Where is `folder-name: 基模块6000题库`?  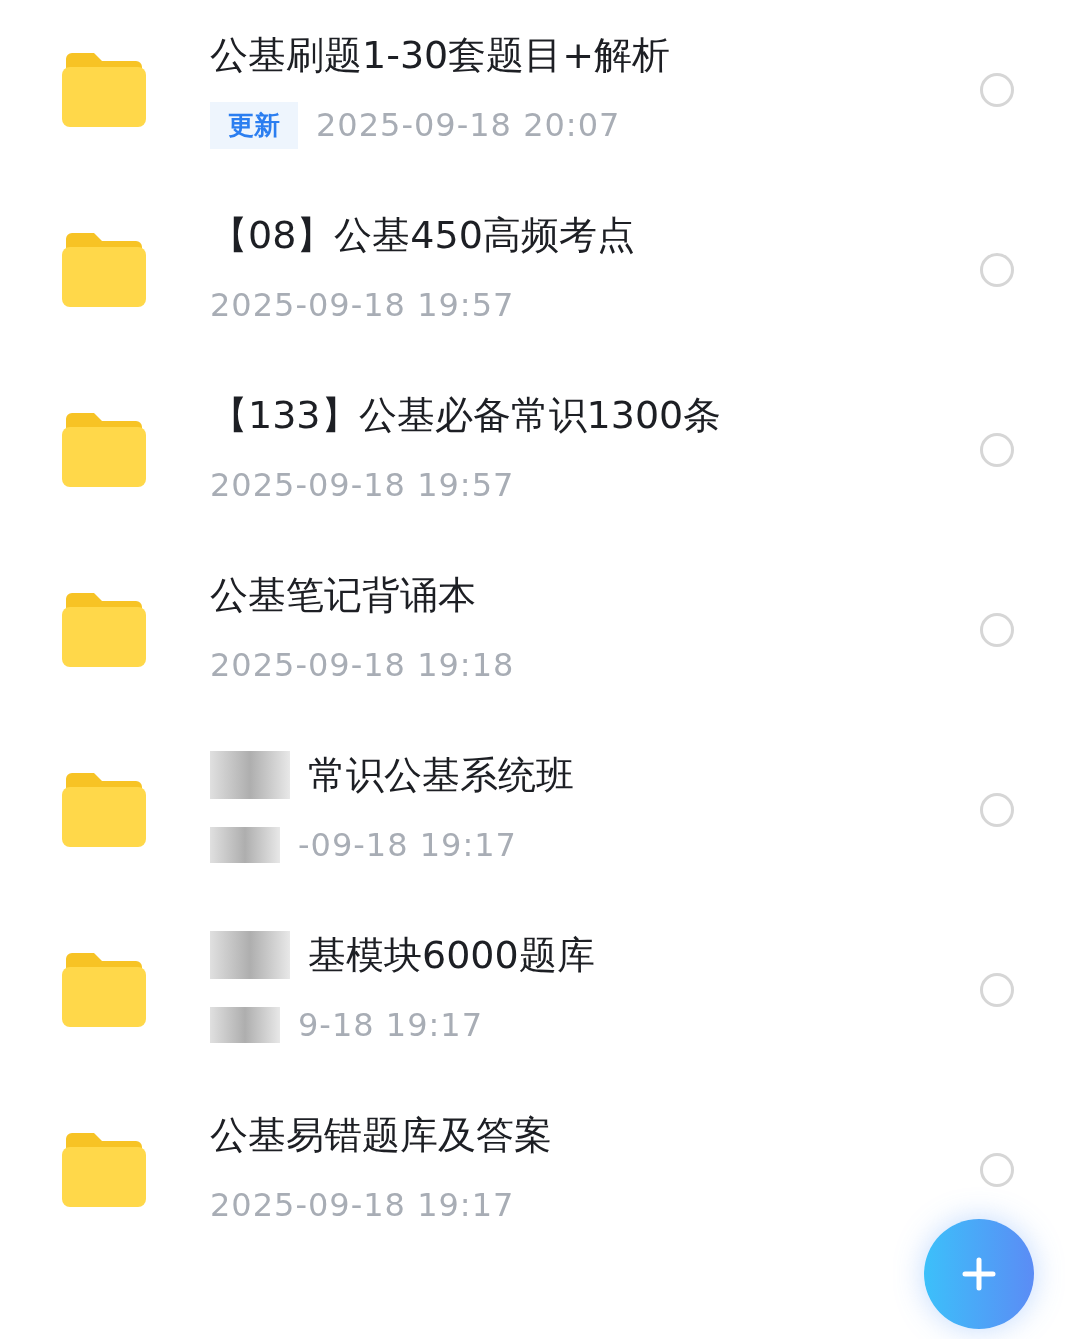 folder-name: 基模块6000题库 is located at coordinates (451, 955).